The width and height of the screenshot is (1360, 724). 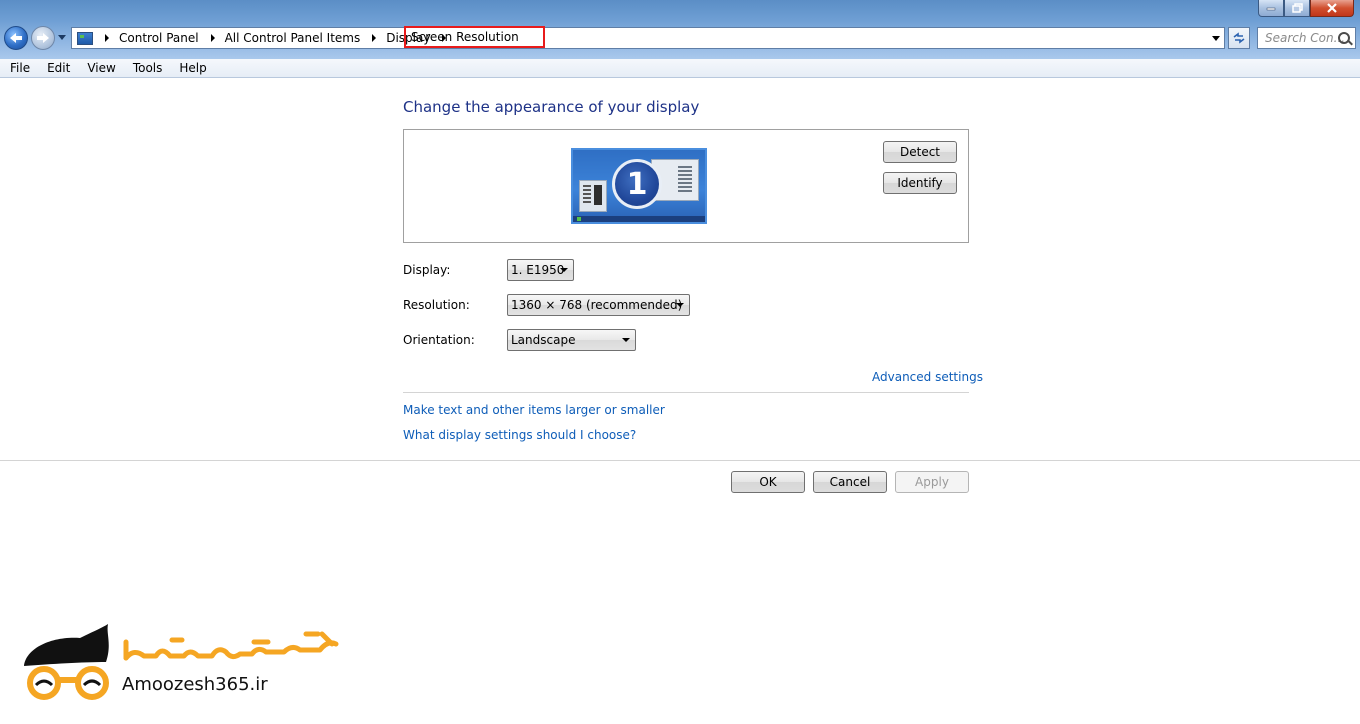 What do you see at coordinates (593, 196) in the screenshot?
I see `monitor-window-preview` at bounding box center [593, 196].